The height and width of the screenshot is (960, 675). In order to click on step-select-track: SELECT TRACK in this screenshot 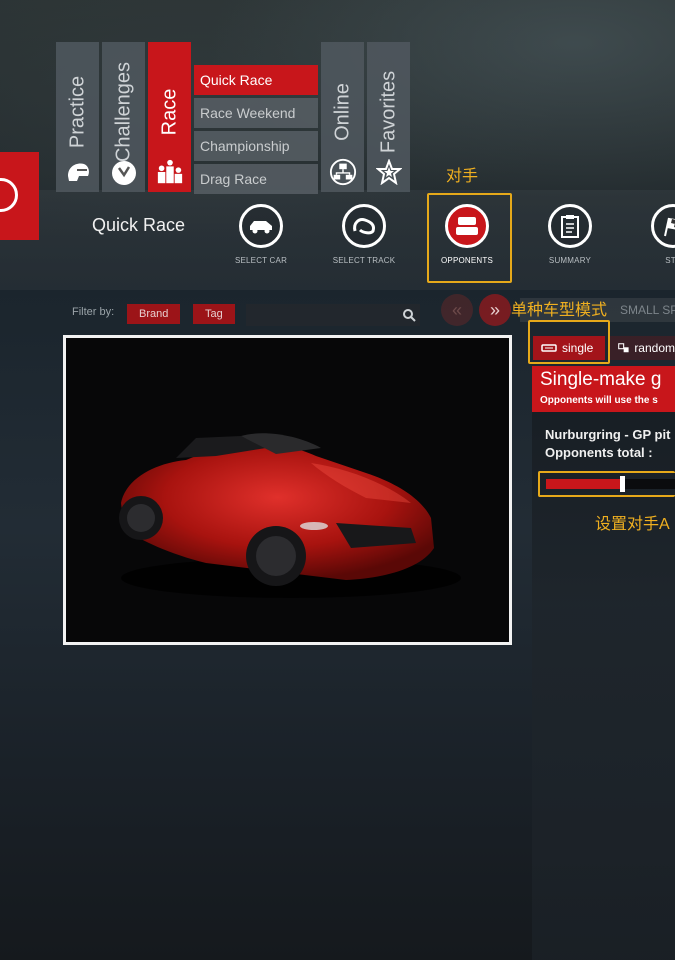, I will do `click(364, 234)`.